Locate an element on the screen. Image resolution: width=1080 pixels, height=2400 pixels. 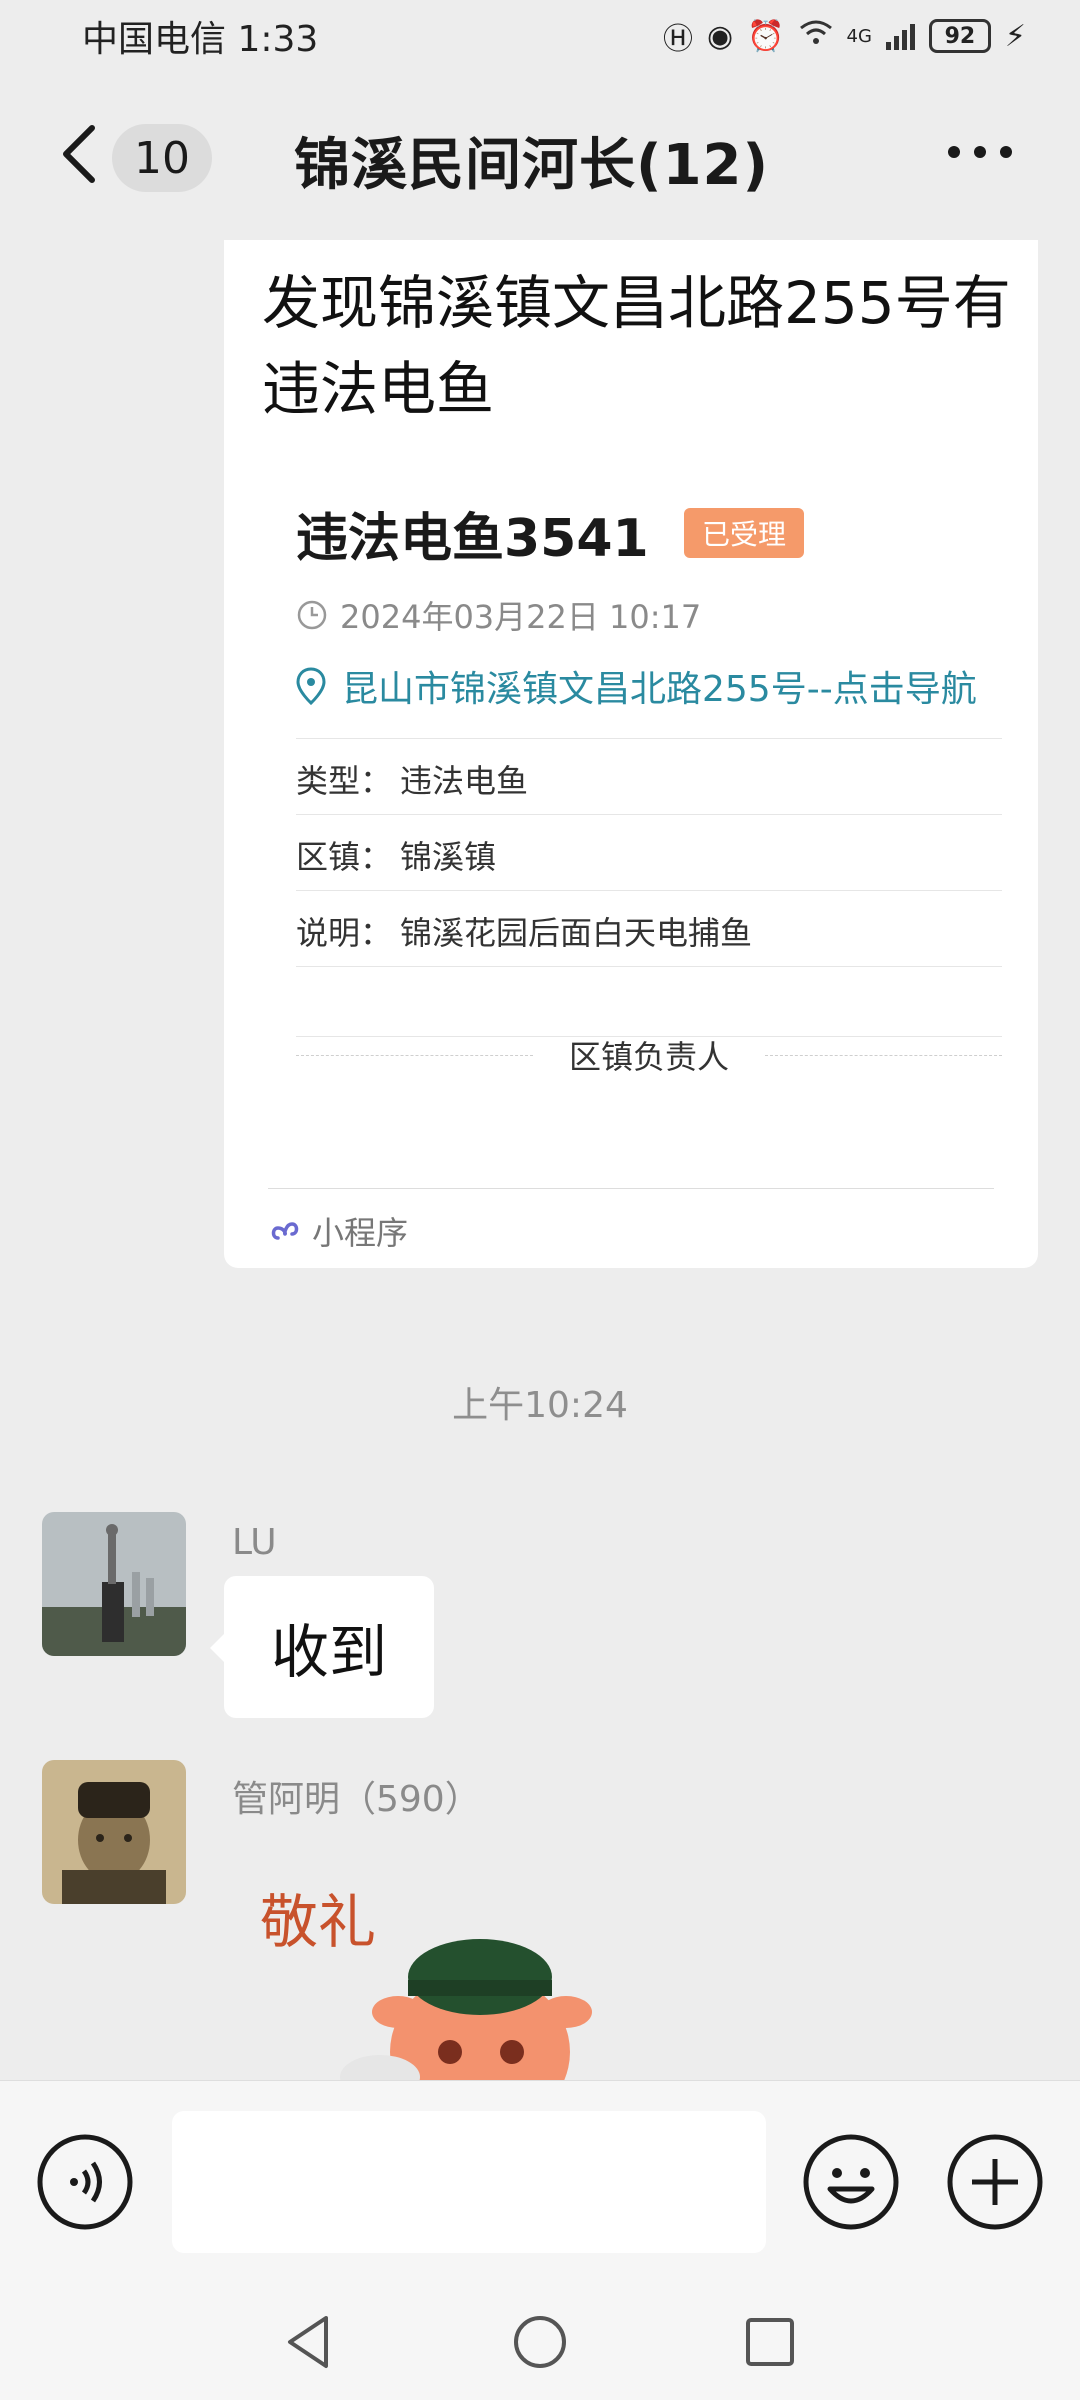
mini-program-label-row: 小程序 is located at coordinates (338, 1231).